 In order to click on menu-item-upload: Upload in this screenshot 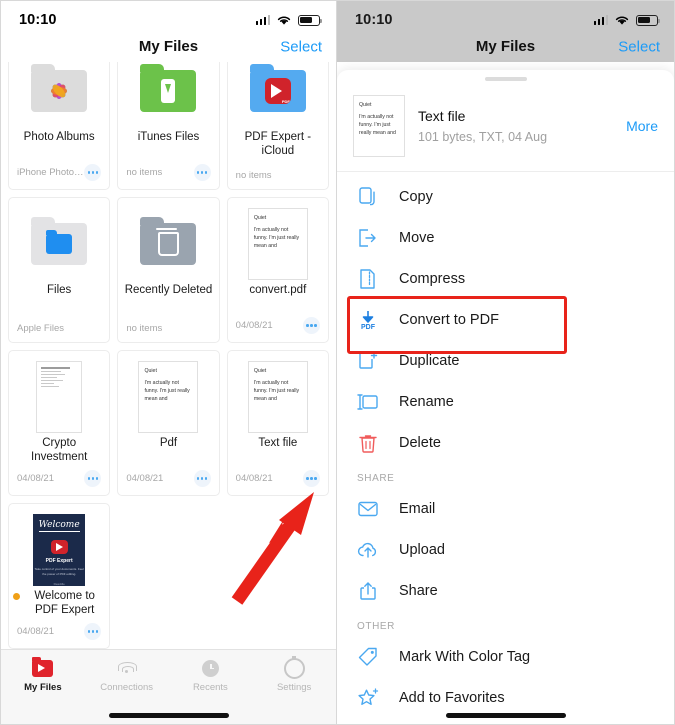, I will do `click(505, 549)`.